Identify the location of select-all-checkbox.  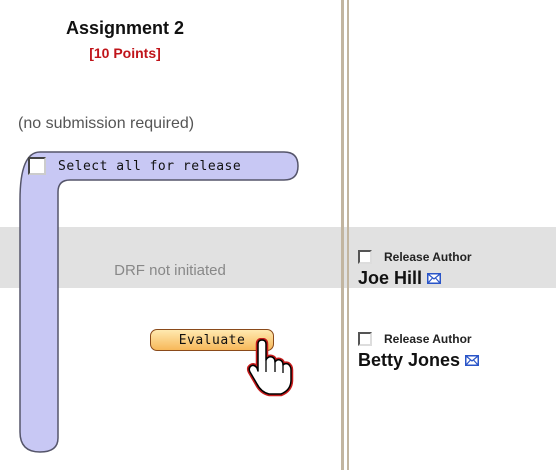
(37, 166).